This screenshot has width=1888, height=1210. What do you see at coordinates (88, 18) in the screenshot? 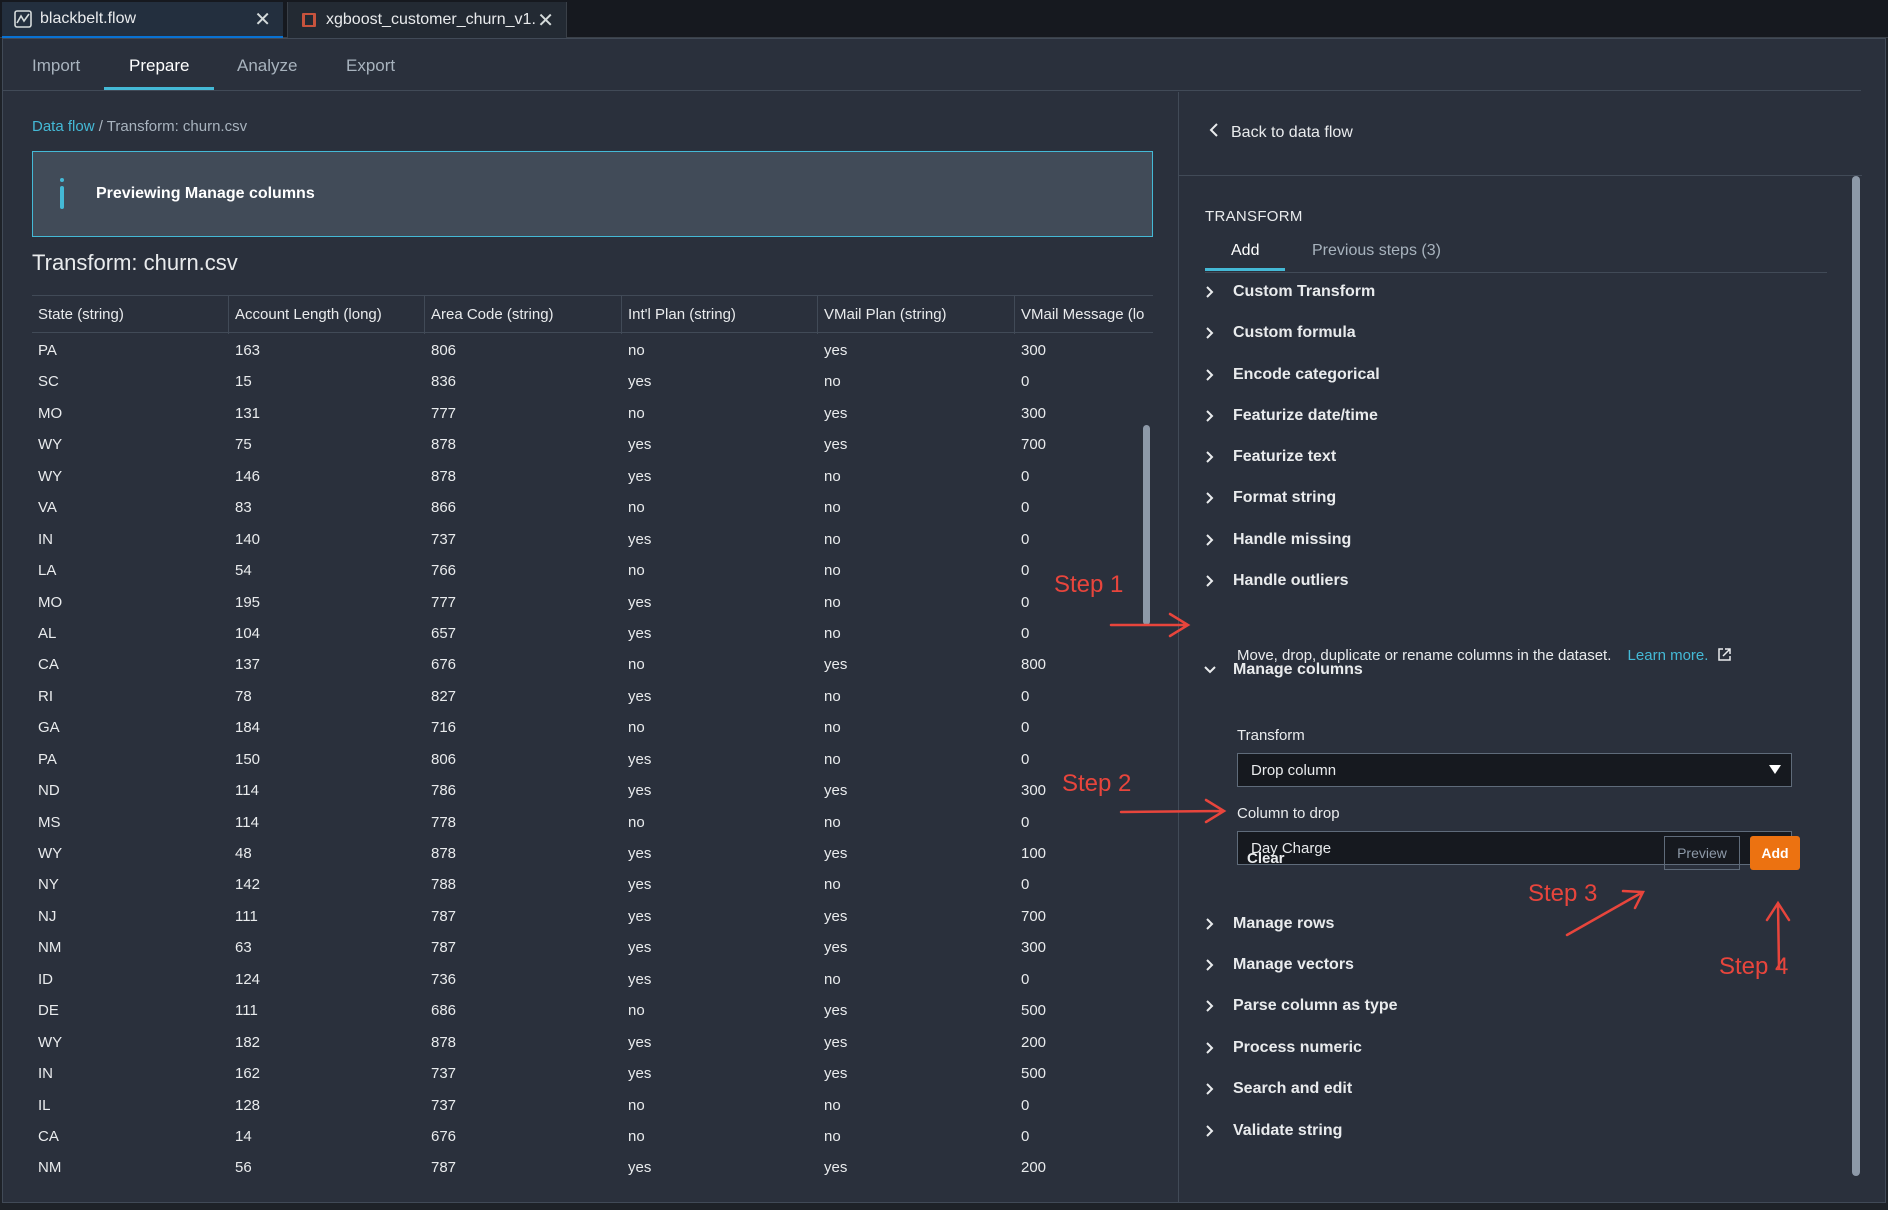
I see `file-tab-label: blackbelt.flow` at bounding box center [88, 18].